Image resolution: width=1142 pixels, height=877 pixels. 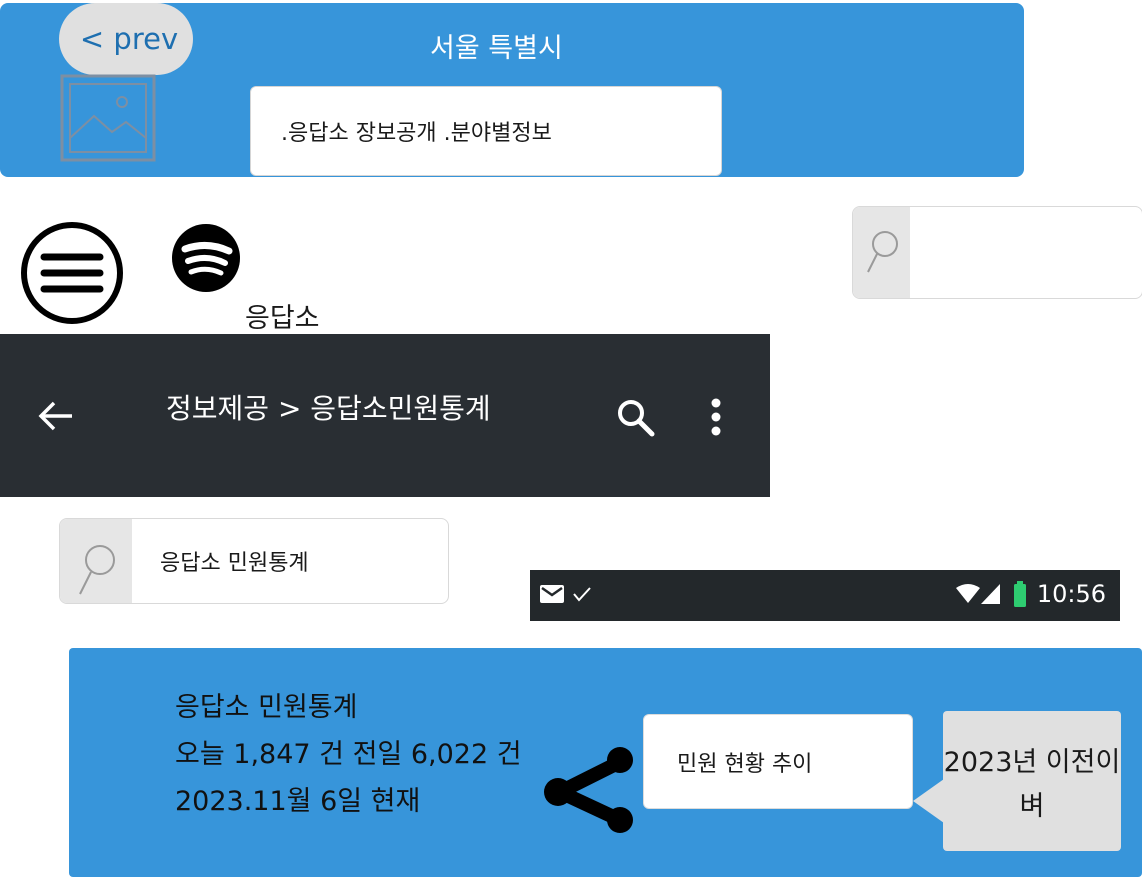 I want to click on trend-button: 민원 현황 추이, so click(x=778, y=761).